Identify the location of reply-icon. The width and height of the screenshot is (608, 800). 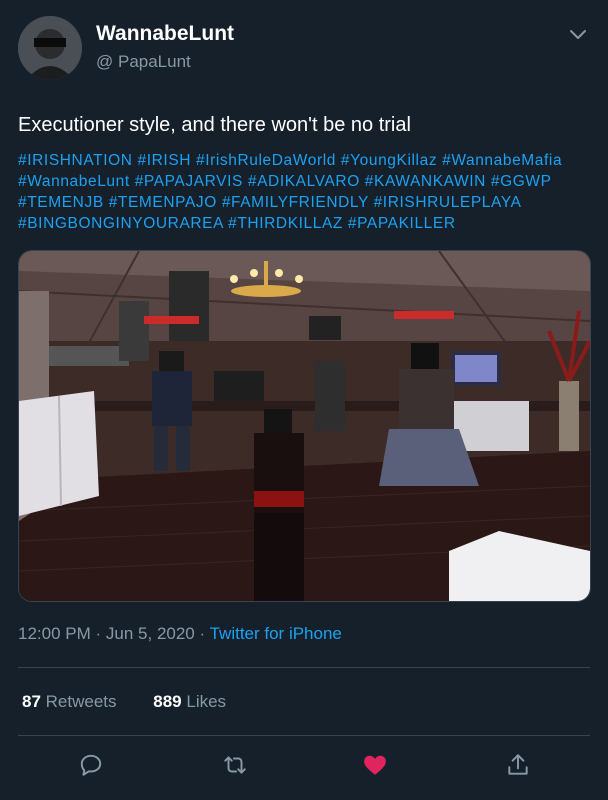
(91, 765).